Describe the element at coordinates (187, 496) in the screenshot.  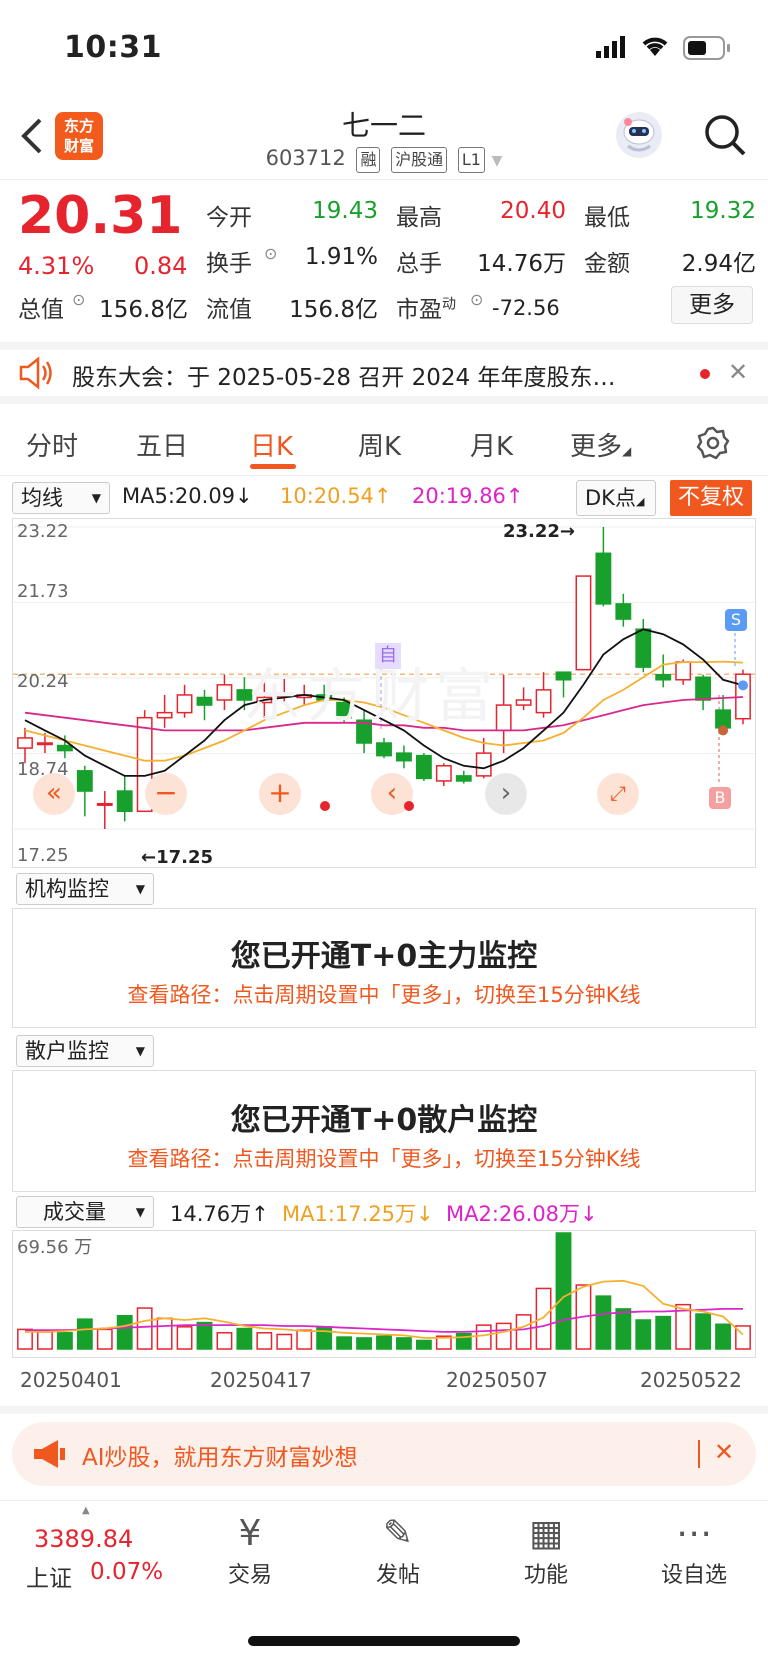
I see `ma5-value: MA5:20.09↓` at that location.